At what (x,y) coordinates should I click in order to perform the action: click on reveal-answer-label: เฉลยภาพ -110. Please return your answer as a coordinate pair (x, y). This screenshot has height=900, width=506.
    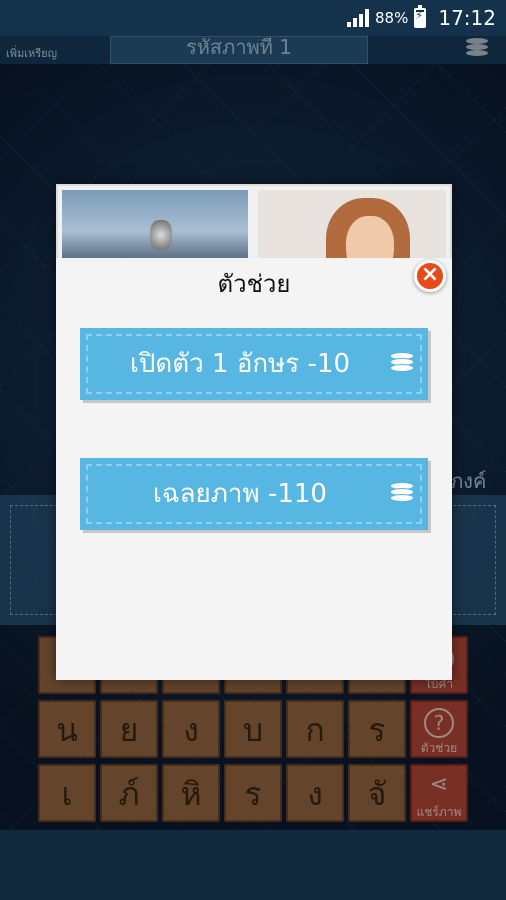
    Looking at the image, I should click on (240, 494).